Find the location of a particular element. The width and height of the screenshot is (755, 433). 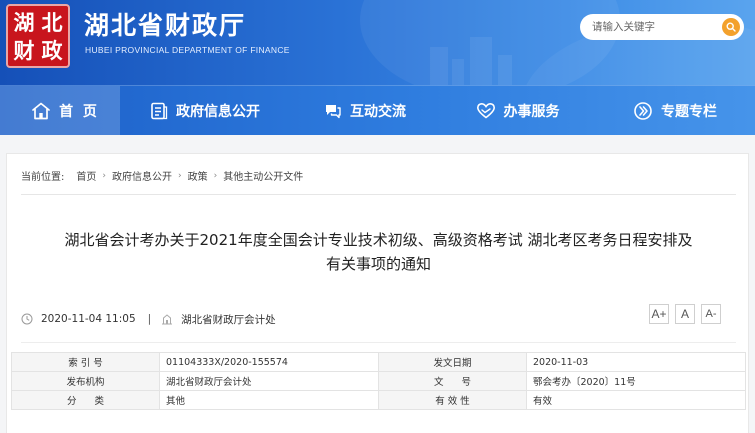

breadcrumb: 当前位置: 首页 › 政府信息公开 › 政策 › 其他主动公开文件 is located at coordinates (162, 176).